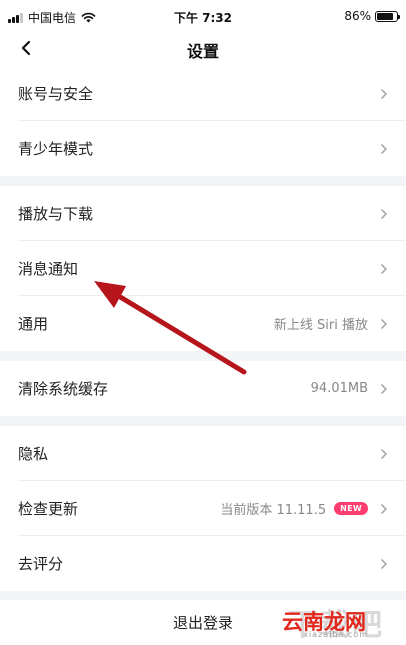 The height and width of the screenshot is (645, 406). I want to click on row-label: 账号与安全, so click(56, 94).